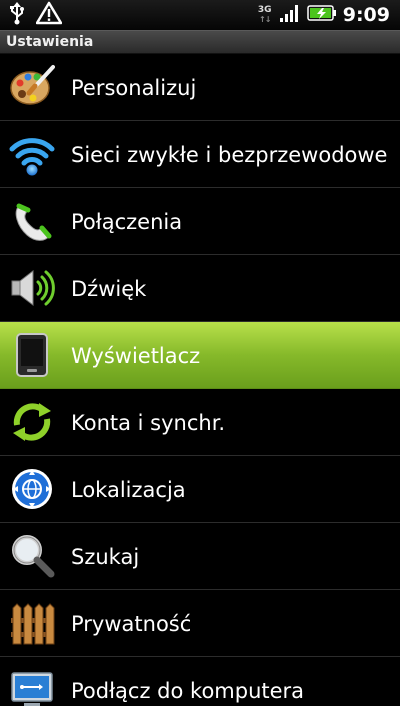  I want to click on settings-item-label: Szukaj, so click(105, 557).